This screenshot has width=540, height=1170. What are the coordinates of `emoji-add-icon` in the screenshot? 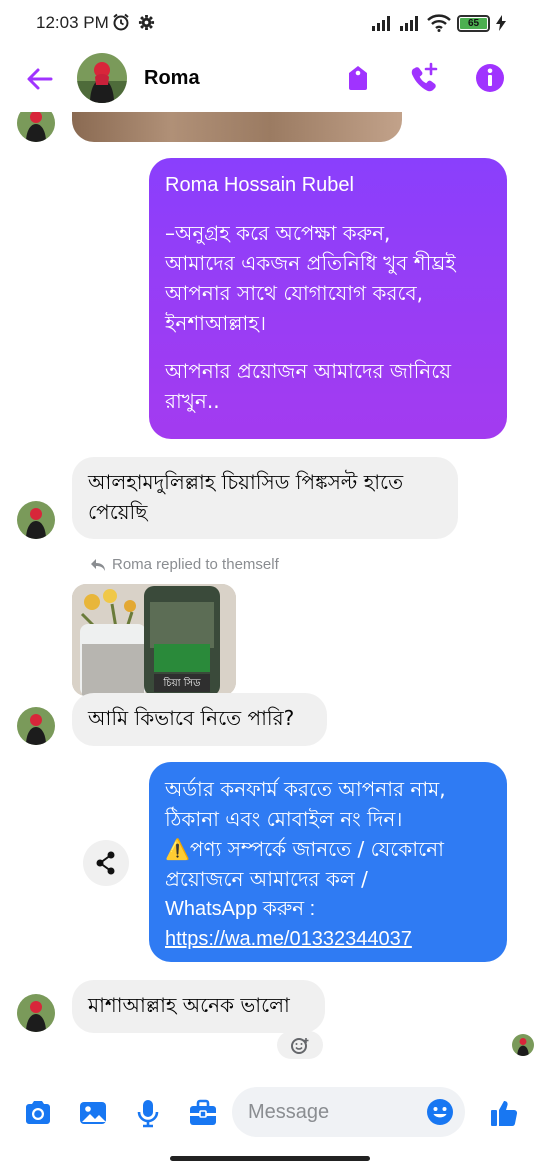 It's located at (300, 1046).